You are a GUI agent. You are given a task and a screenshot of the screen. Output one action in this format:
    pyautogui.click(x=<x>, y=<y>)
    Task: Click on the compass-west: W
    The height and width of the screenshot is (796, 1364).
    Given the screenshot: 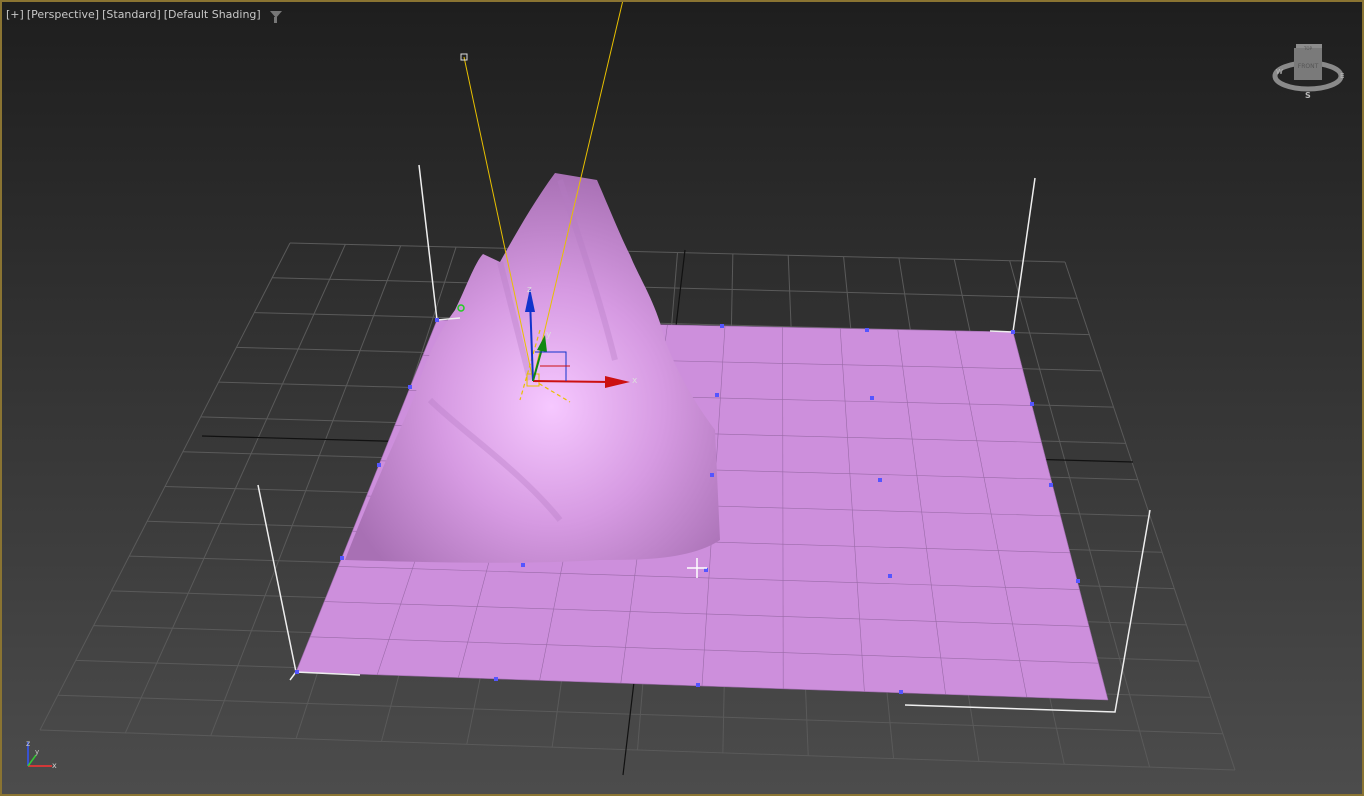 What is the action you would take?
    pyautogui.click(x=1279, y=72)
    